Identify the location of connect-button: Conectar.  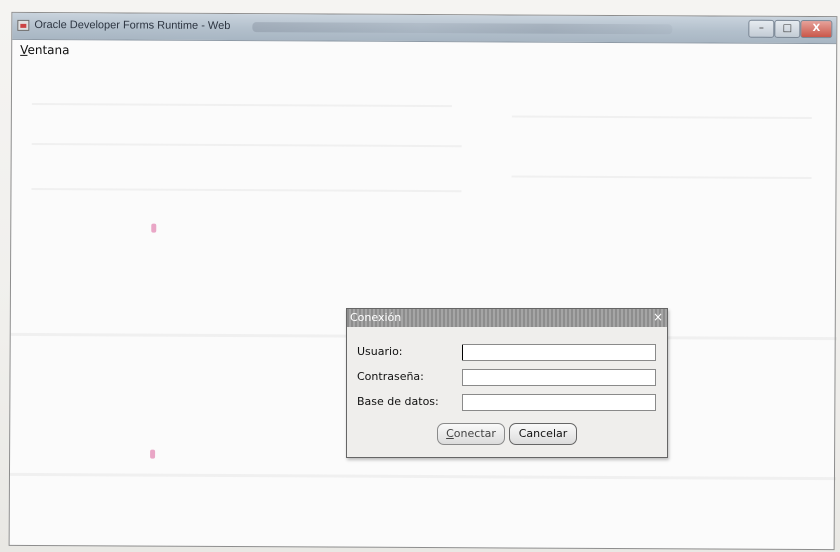
(471, 434).